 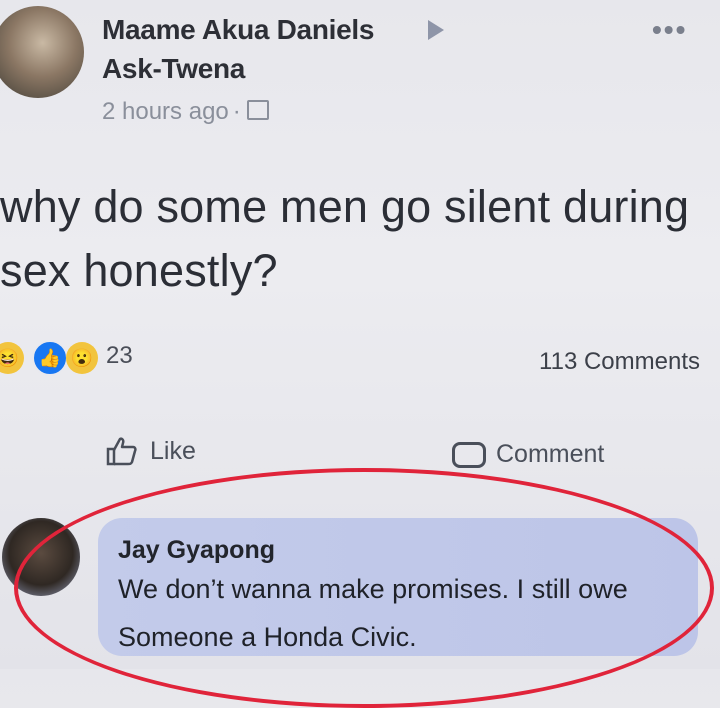 I want to click on comment-label: Comment, so click(x=550, y=454).